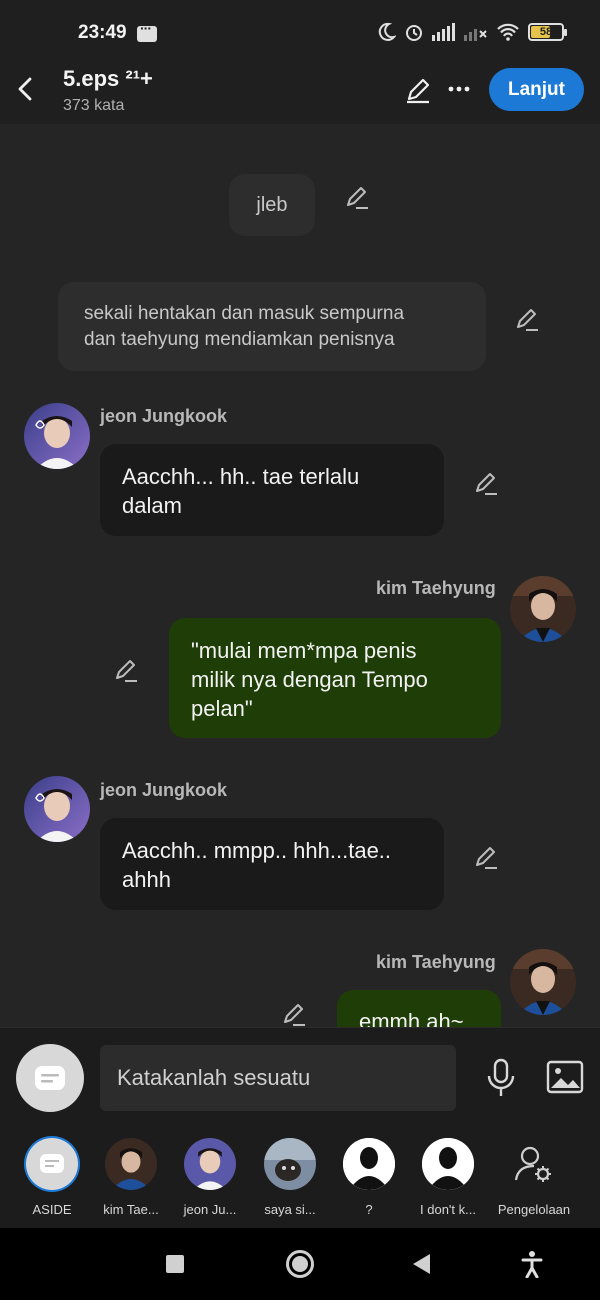 The width and height of the screenshot is (600, 1300). I want to click on message-bubble: Aacchh... hh.. tae terlalu dalam, so click(272, 490).